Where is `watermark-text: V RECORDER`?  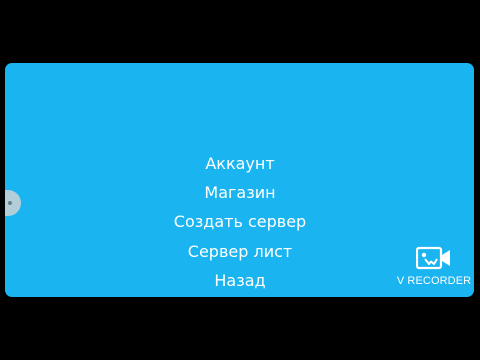 watermark-text: V RECORDER is located at coordinates (434, 281).